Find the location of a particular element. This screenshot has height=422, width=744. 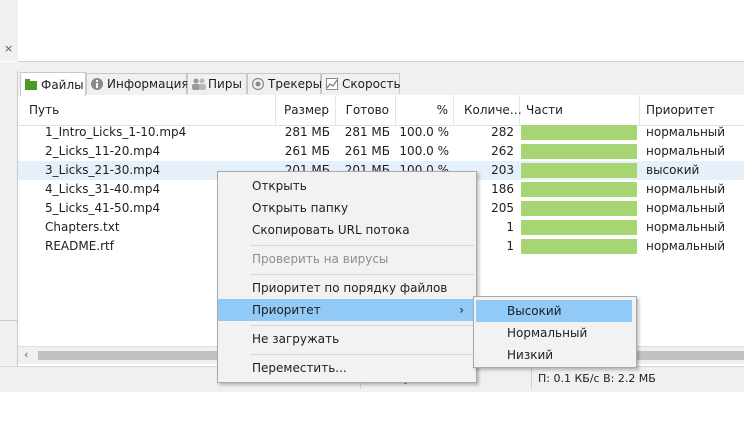

speed-icon is located at coordinates (332, 84).